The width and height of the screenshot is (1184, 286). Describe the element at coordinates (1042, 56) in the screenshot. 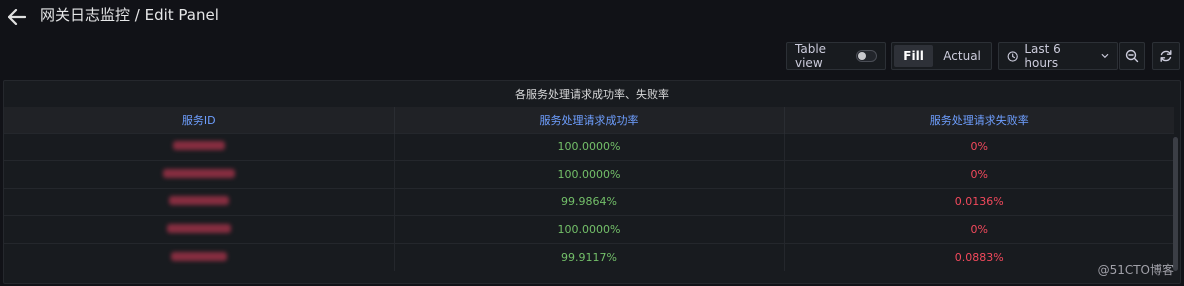

I see `time-range-label: Last 6 hours` at that location.